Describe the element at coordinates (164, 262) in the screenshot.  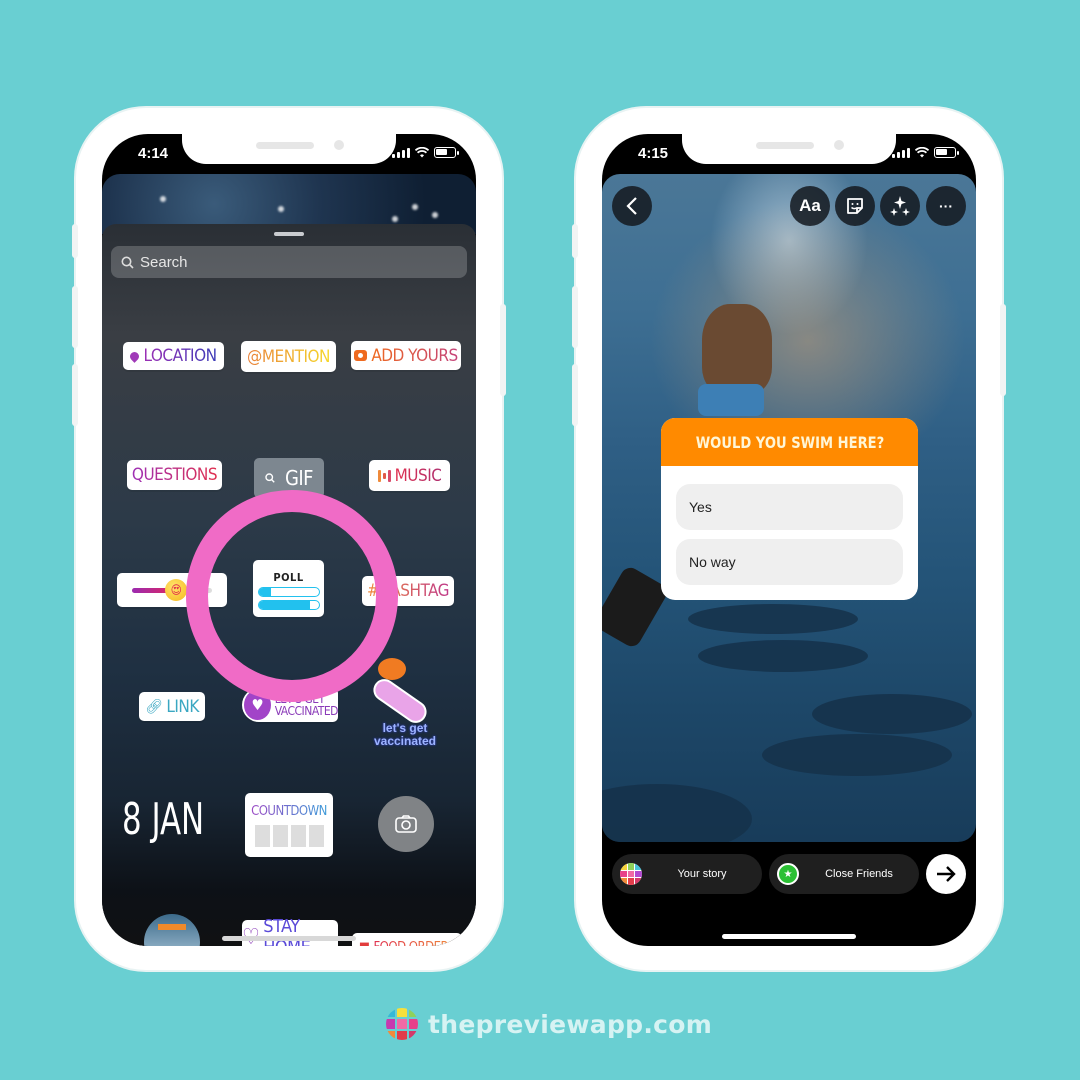
I see `search-placeholder: Search` at that location.